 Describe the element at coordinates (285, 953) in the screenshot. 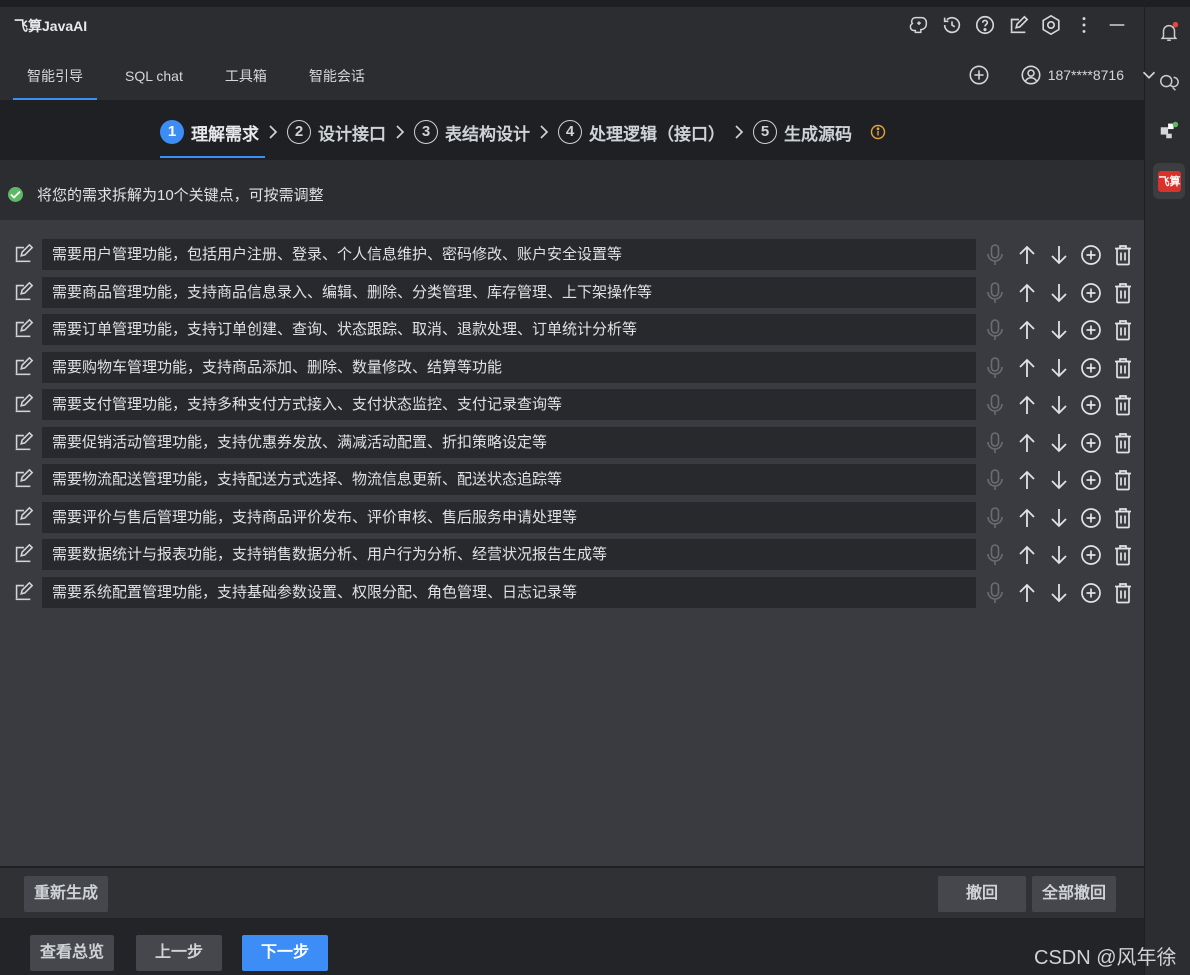

I see `next-step-button: 下一步` at that location.